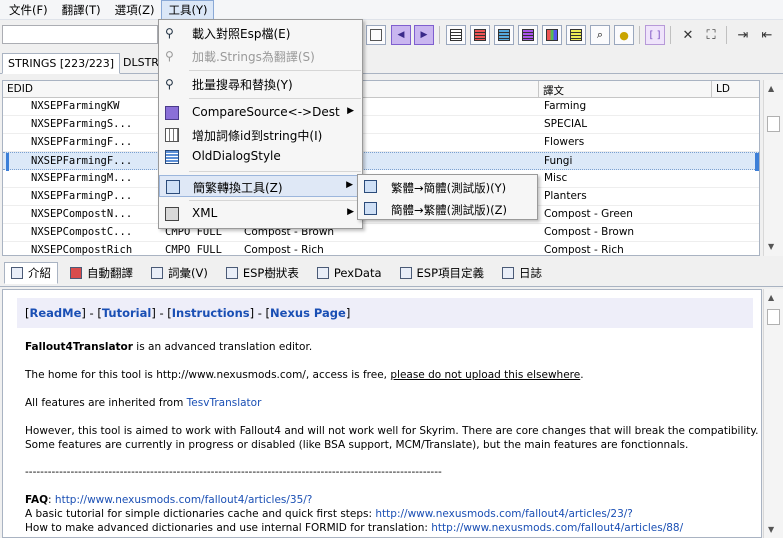 This screenshot has width=783, height=538. I want to click on content-scroll-down-icon: ▼, so click(771, 529).